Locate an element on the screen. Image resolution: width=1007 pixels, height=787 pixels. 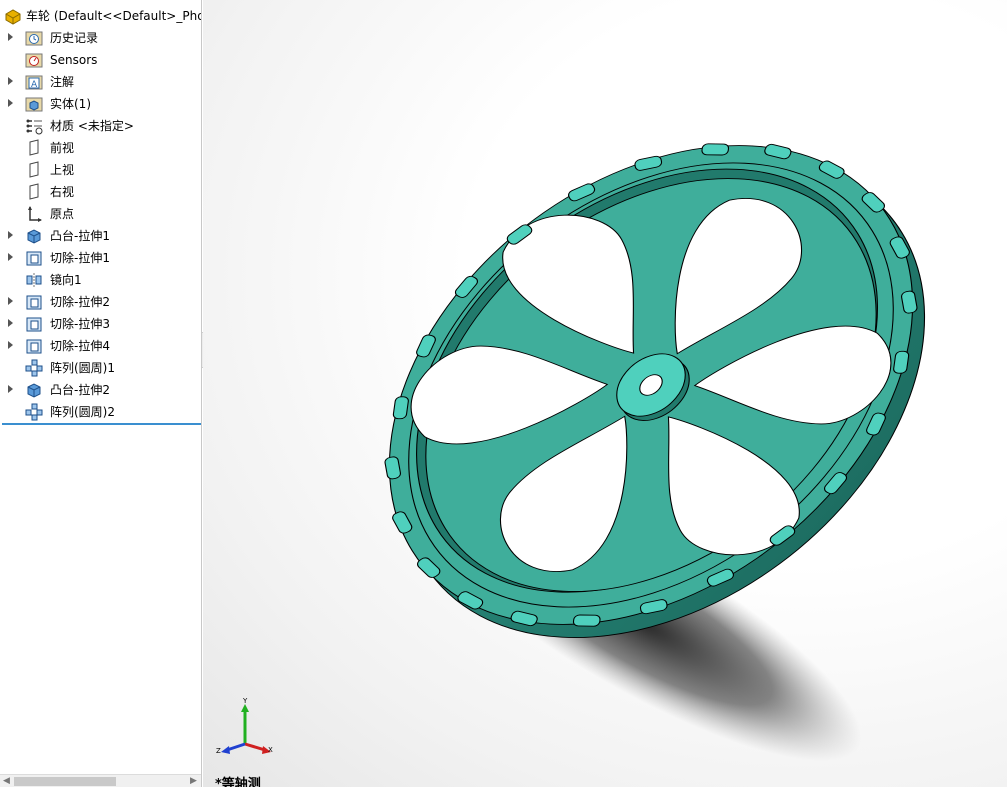
x-axis-icon is located at coordinates (255, 747).